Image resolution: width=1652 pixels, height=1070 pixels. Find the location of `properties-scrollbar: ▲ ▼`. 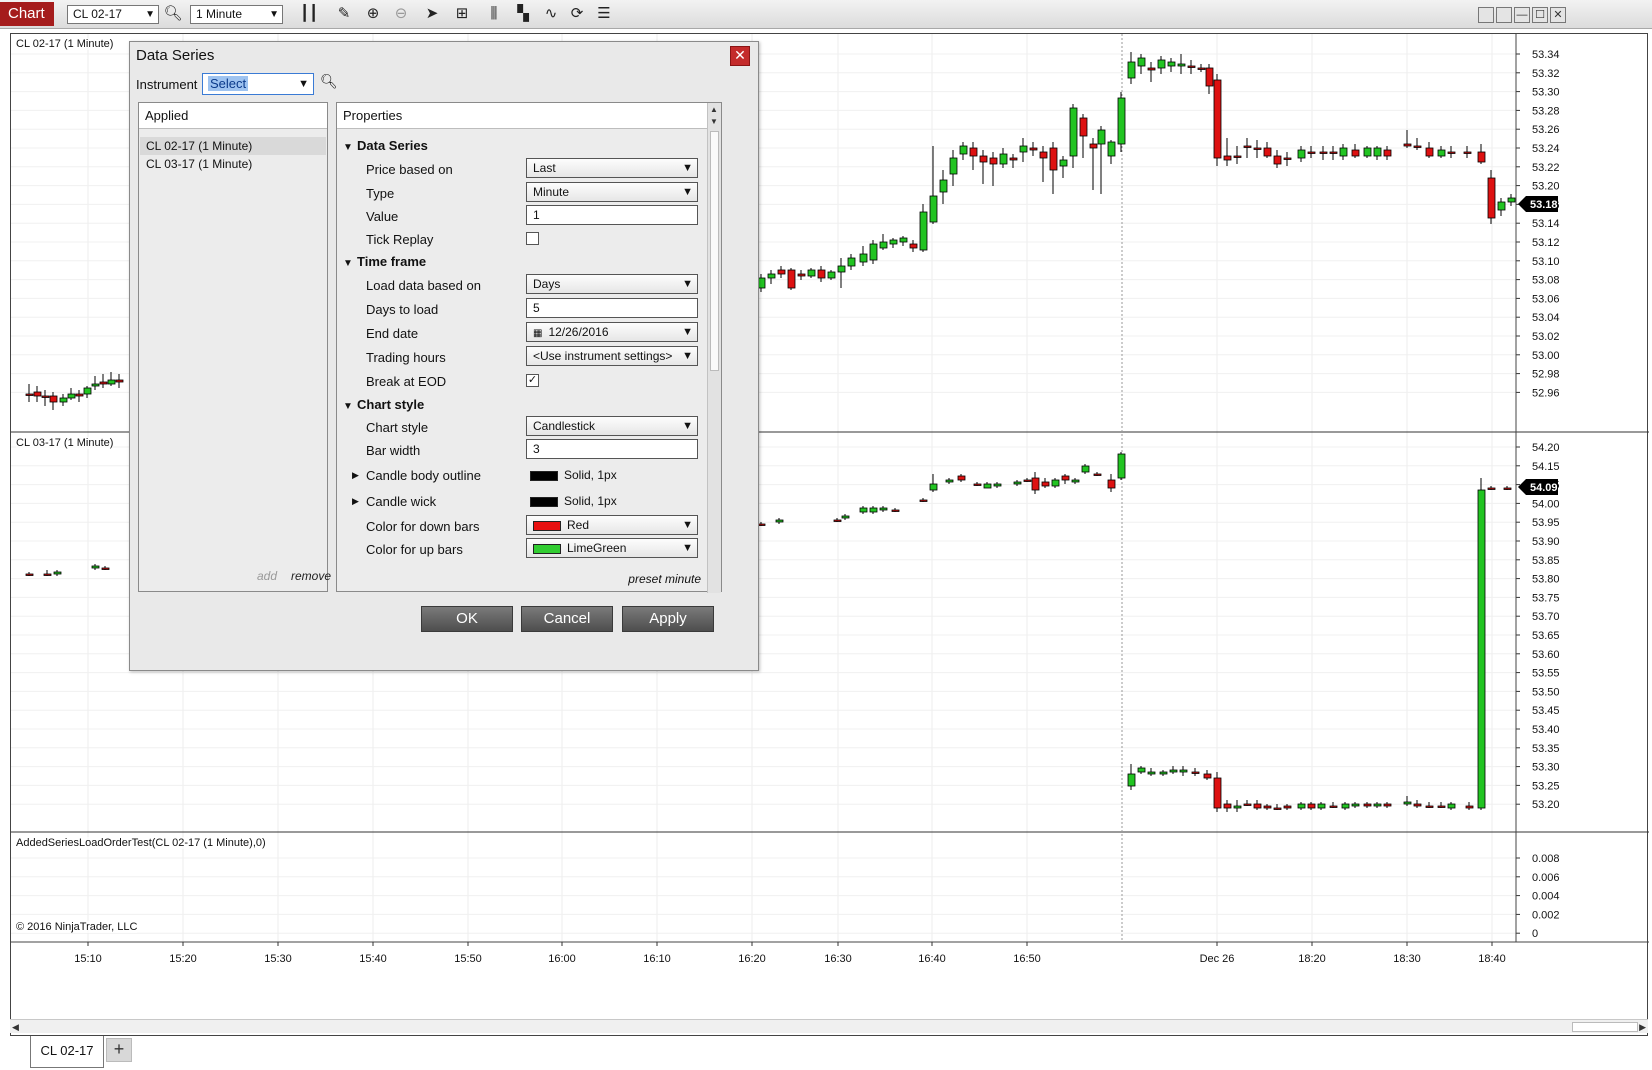

properties-scrollbar: ▲ ▼ is located at coordinates (714, 348).